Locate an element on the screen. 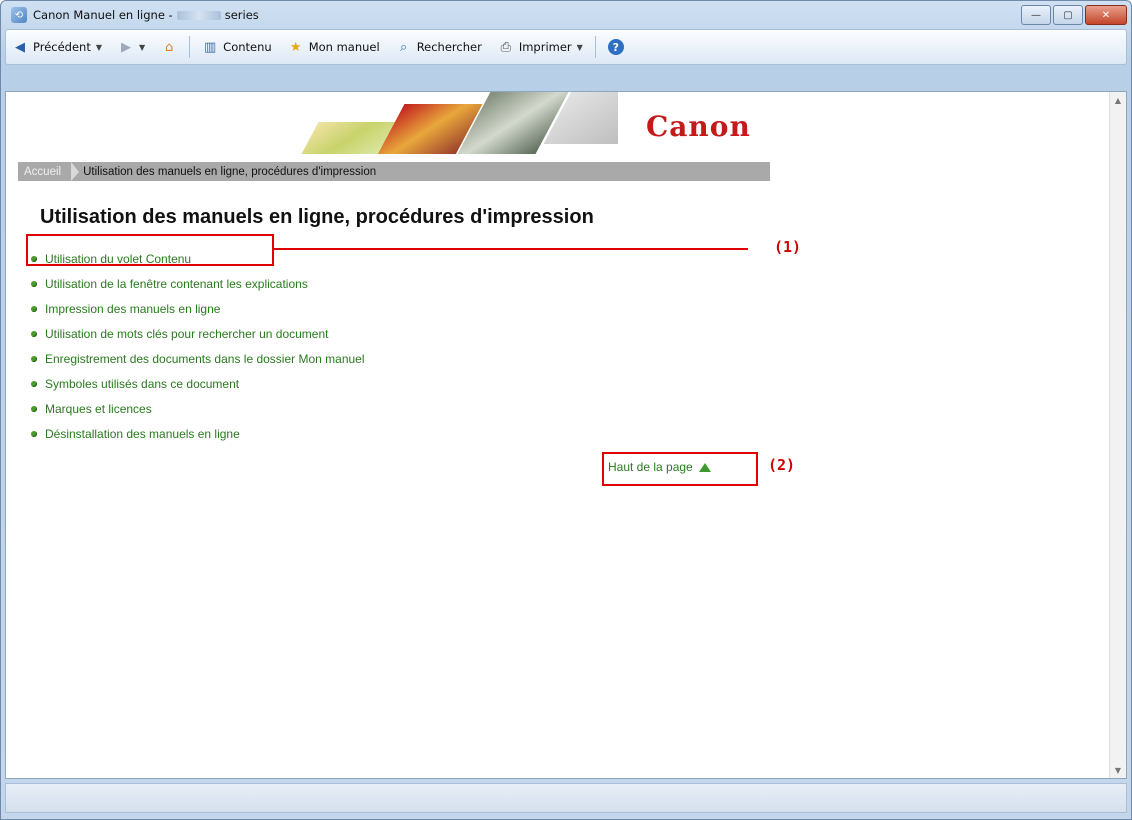  my-manual-button: ★ Mon manuel is located at coordinates (334, 47).